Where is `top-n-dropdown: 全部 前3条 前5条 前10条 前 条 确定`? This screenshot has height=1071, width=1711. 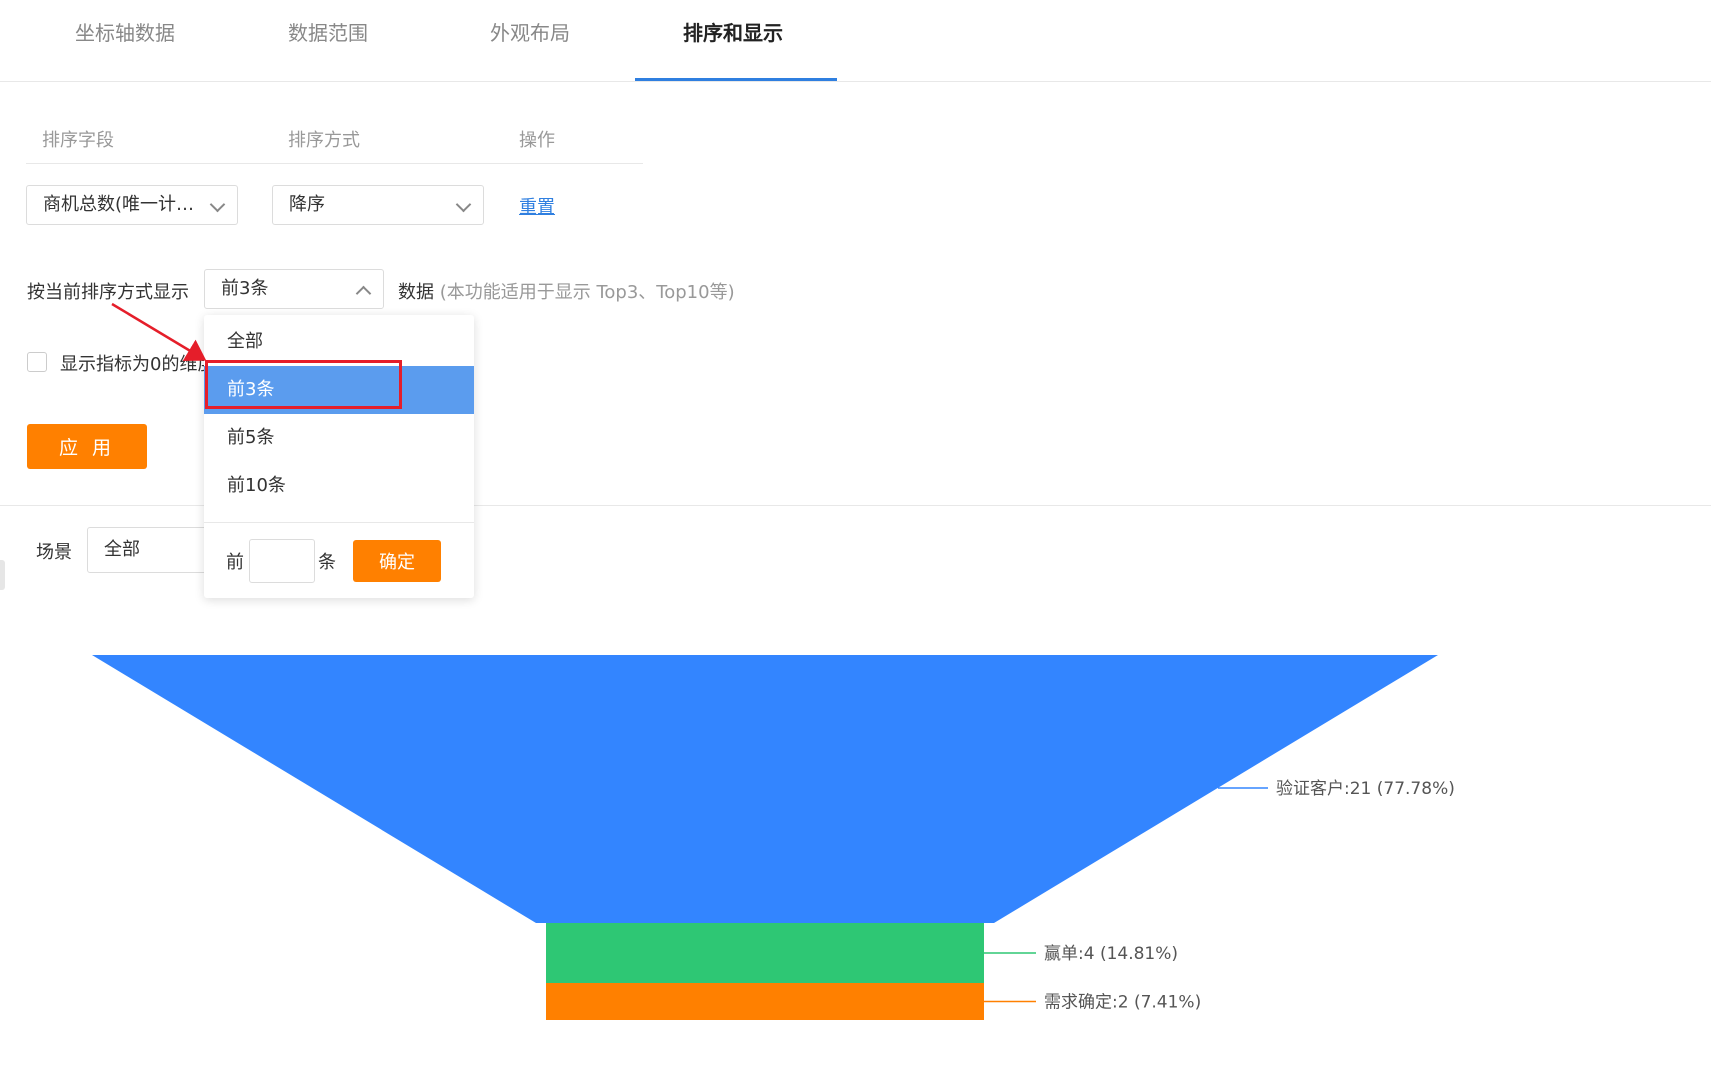 top-n-dropdown: 全部 前3条 前5条 前10条 前 条 确定 is located at coordinates (339, 456).